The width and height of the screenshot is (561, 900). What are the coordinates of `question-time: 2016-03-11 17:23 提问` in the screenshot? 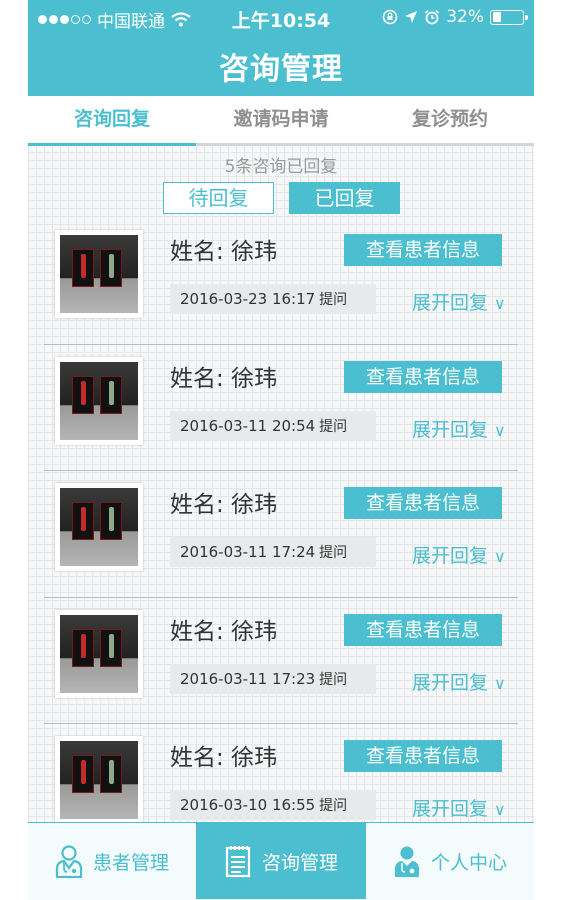 It's located at (273, 678).